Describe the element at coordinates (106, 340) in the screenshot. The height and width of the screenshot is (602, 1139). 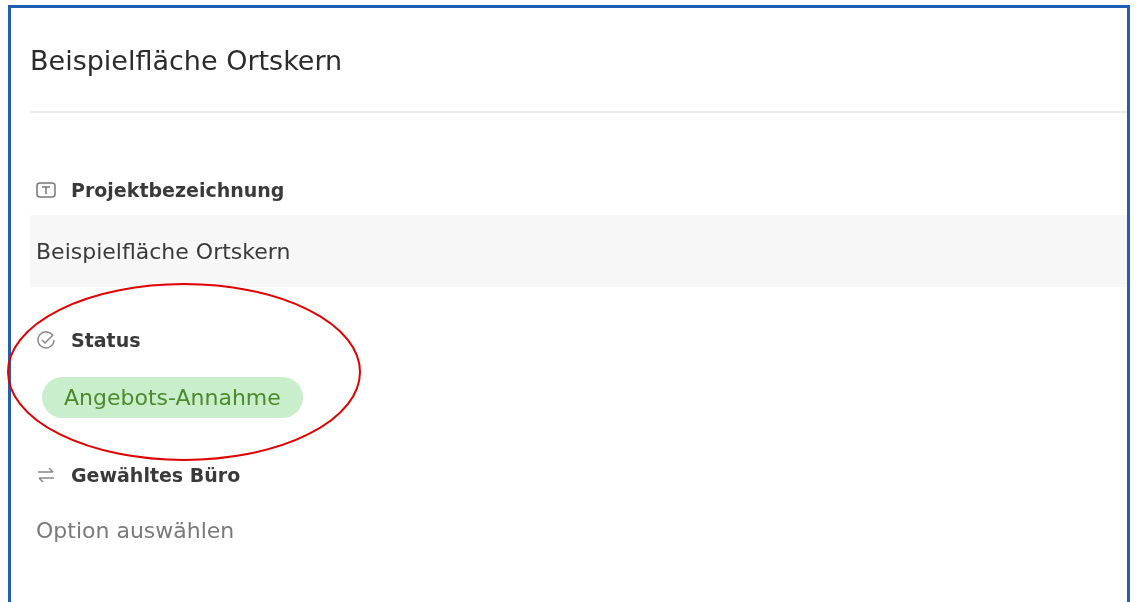
I see `field-label: Status` at that location.